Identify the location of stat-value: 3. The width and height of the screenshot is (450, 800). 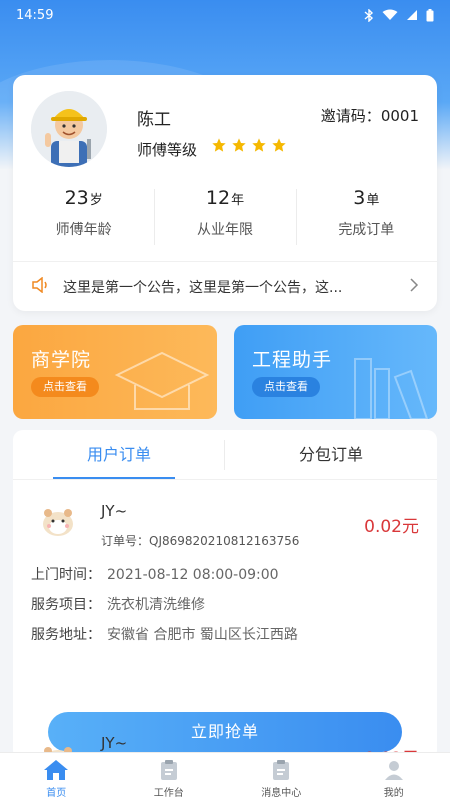
(359, 198).